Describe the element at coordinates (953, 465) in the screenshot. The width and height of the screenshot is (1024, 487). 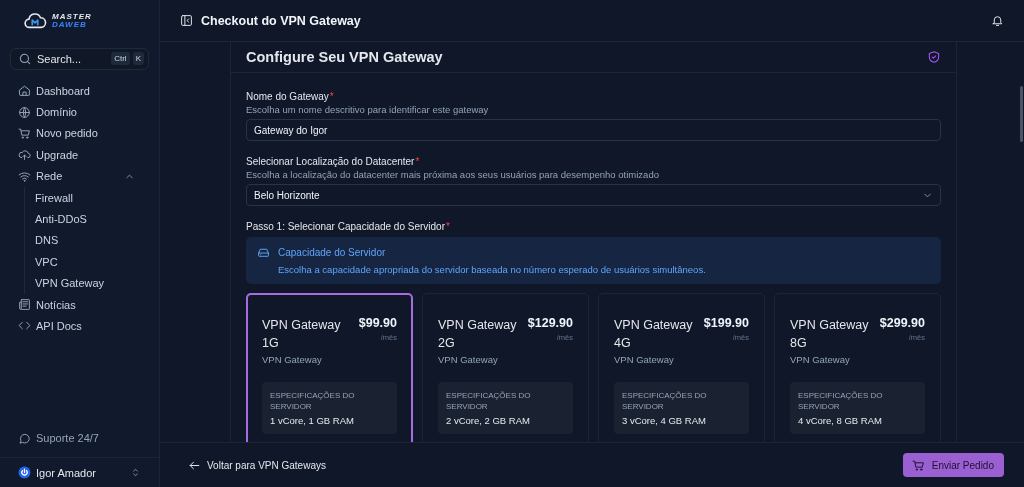
I see `submit-button: Enviar Pedido` at that location.